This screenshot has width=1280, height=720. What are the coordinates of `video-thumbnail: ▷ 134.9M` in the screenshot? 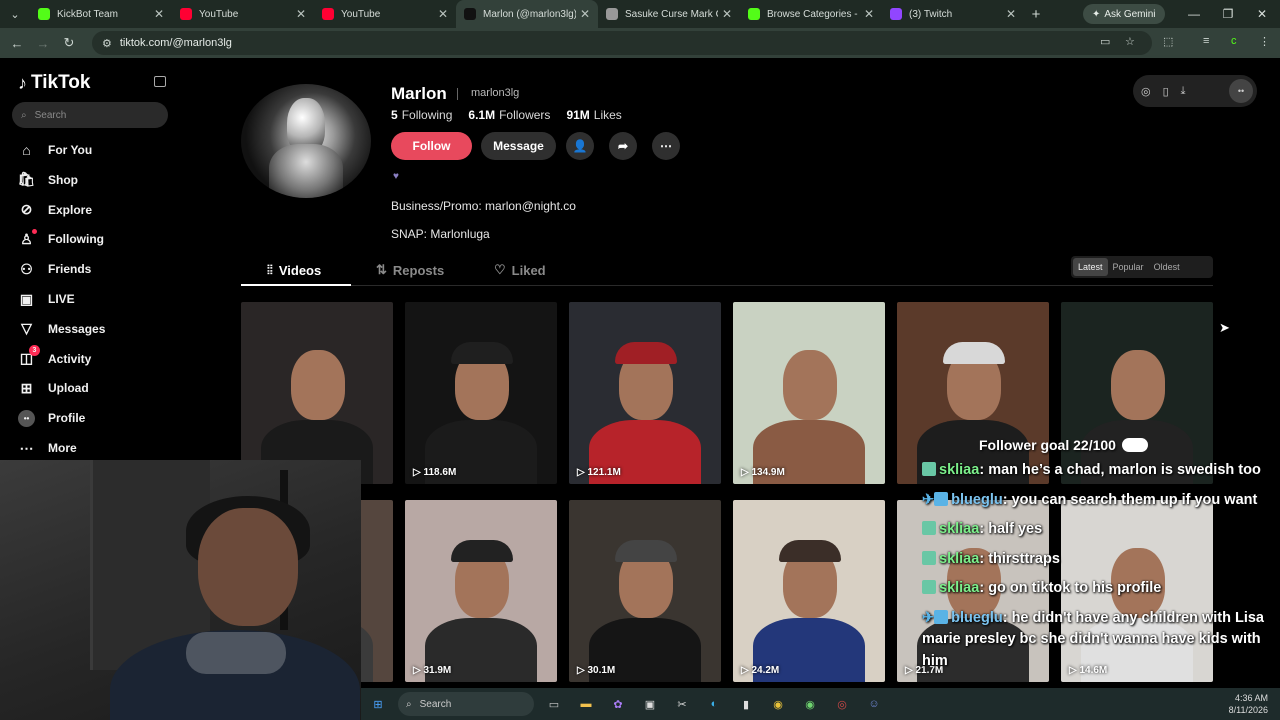 It's located at (809, 393).